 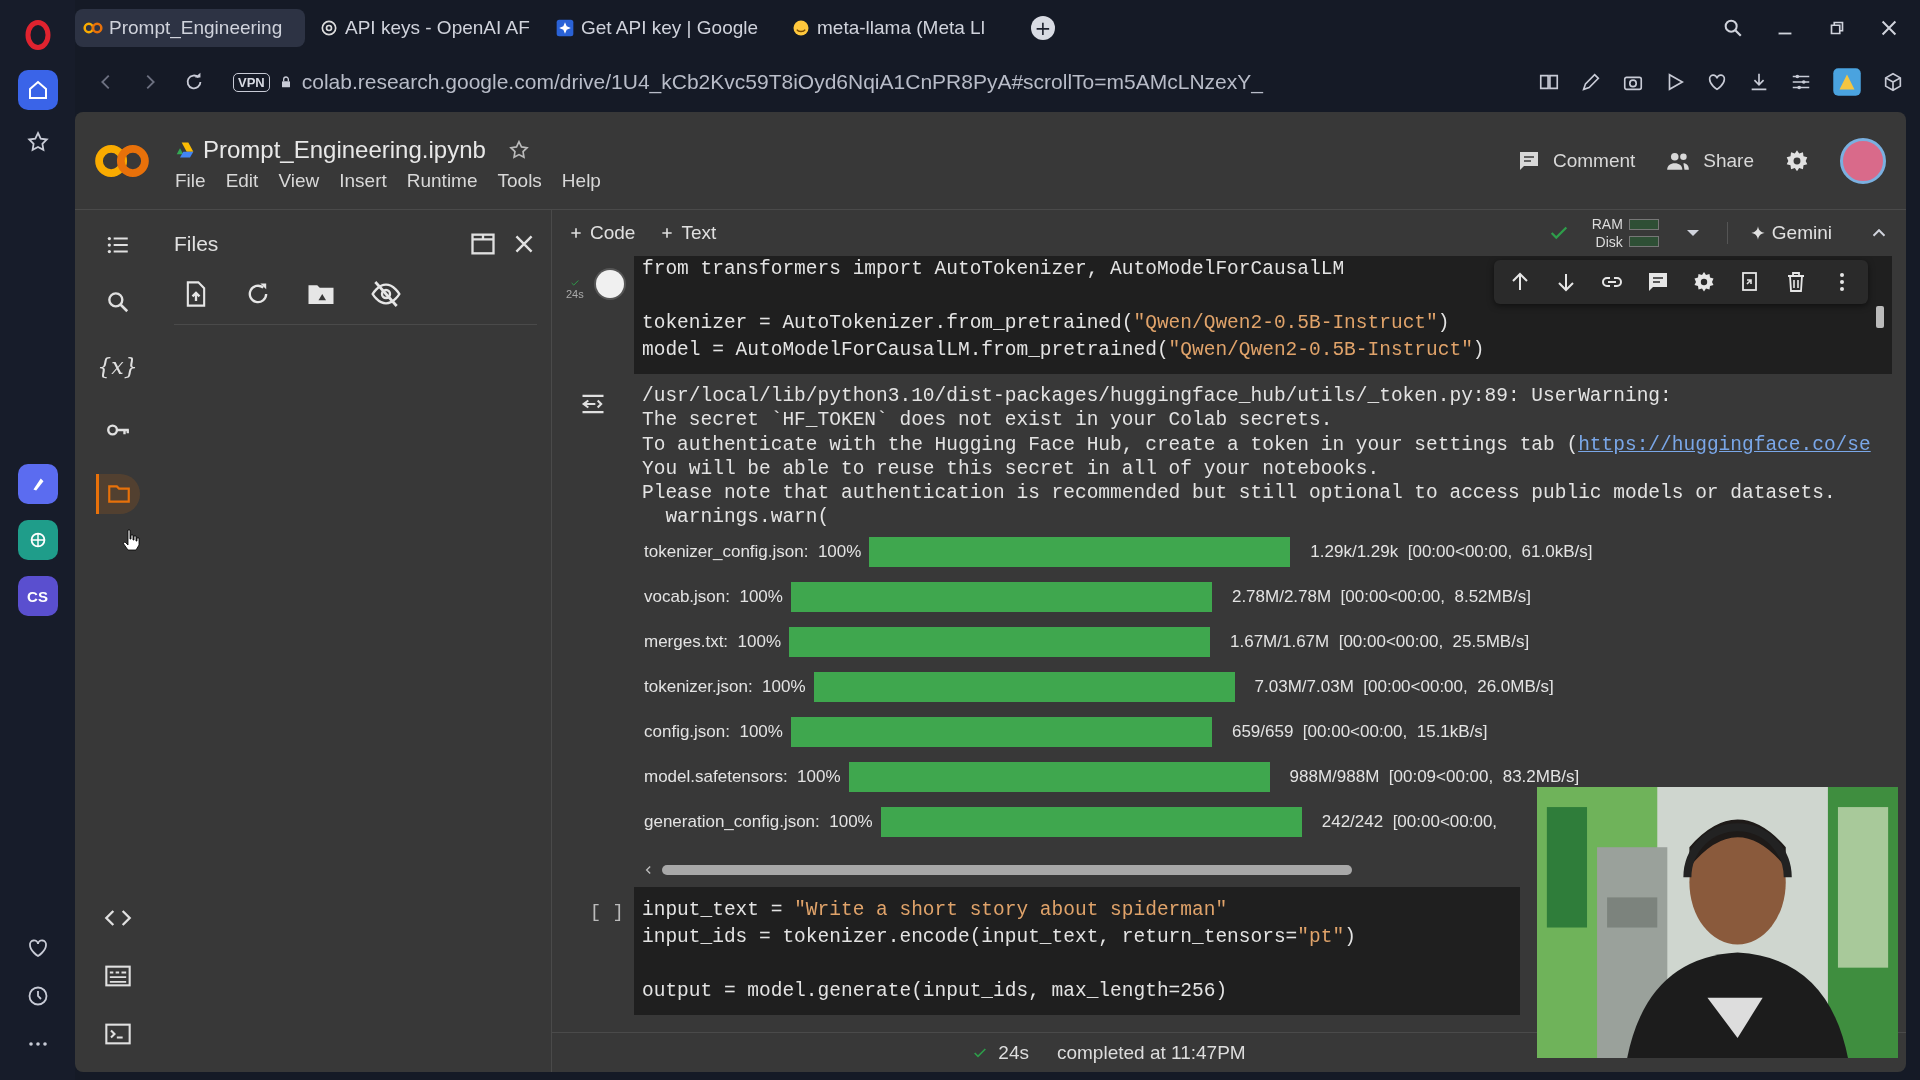 I want to click on menu-item: Edit, so click(x=242, y=180).